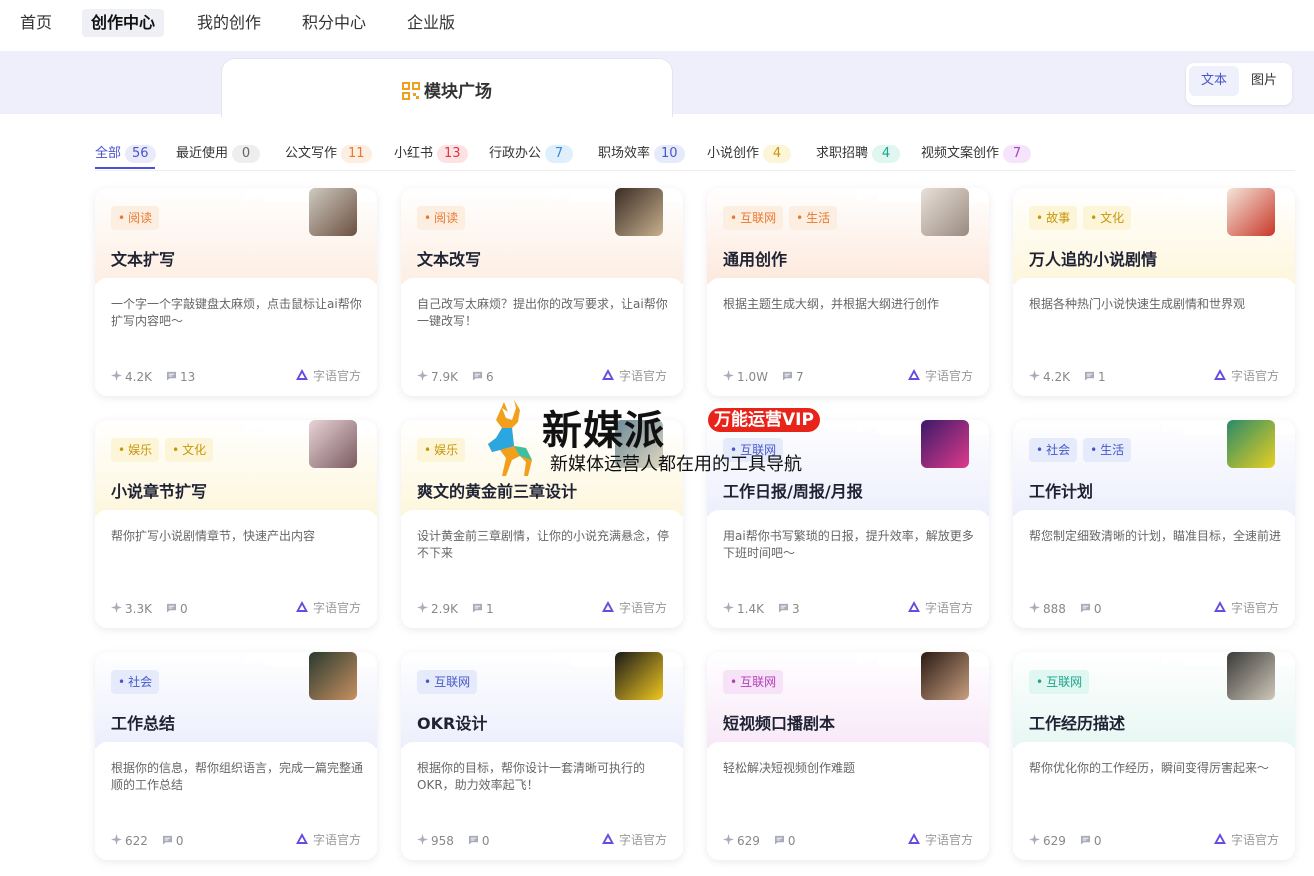 The height and width of the screenshot is (876, 1314). I want to click on card-title: 工作计划, so click(1061, 491).